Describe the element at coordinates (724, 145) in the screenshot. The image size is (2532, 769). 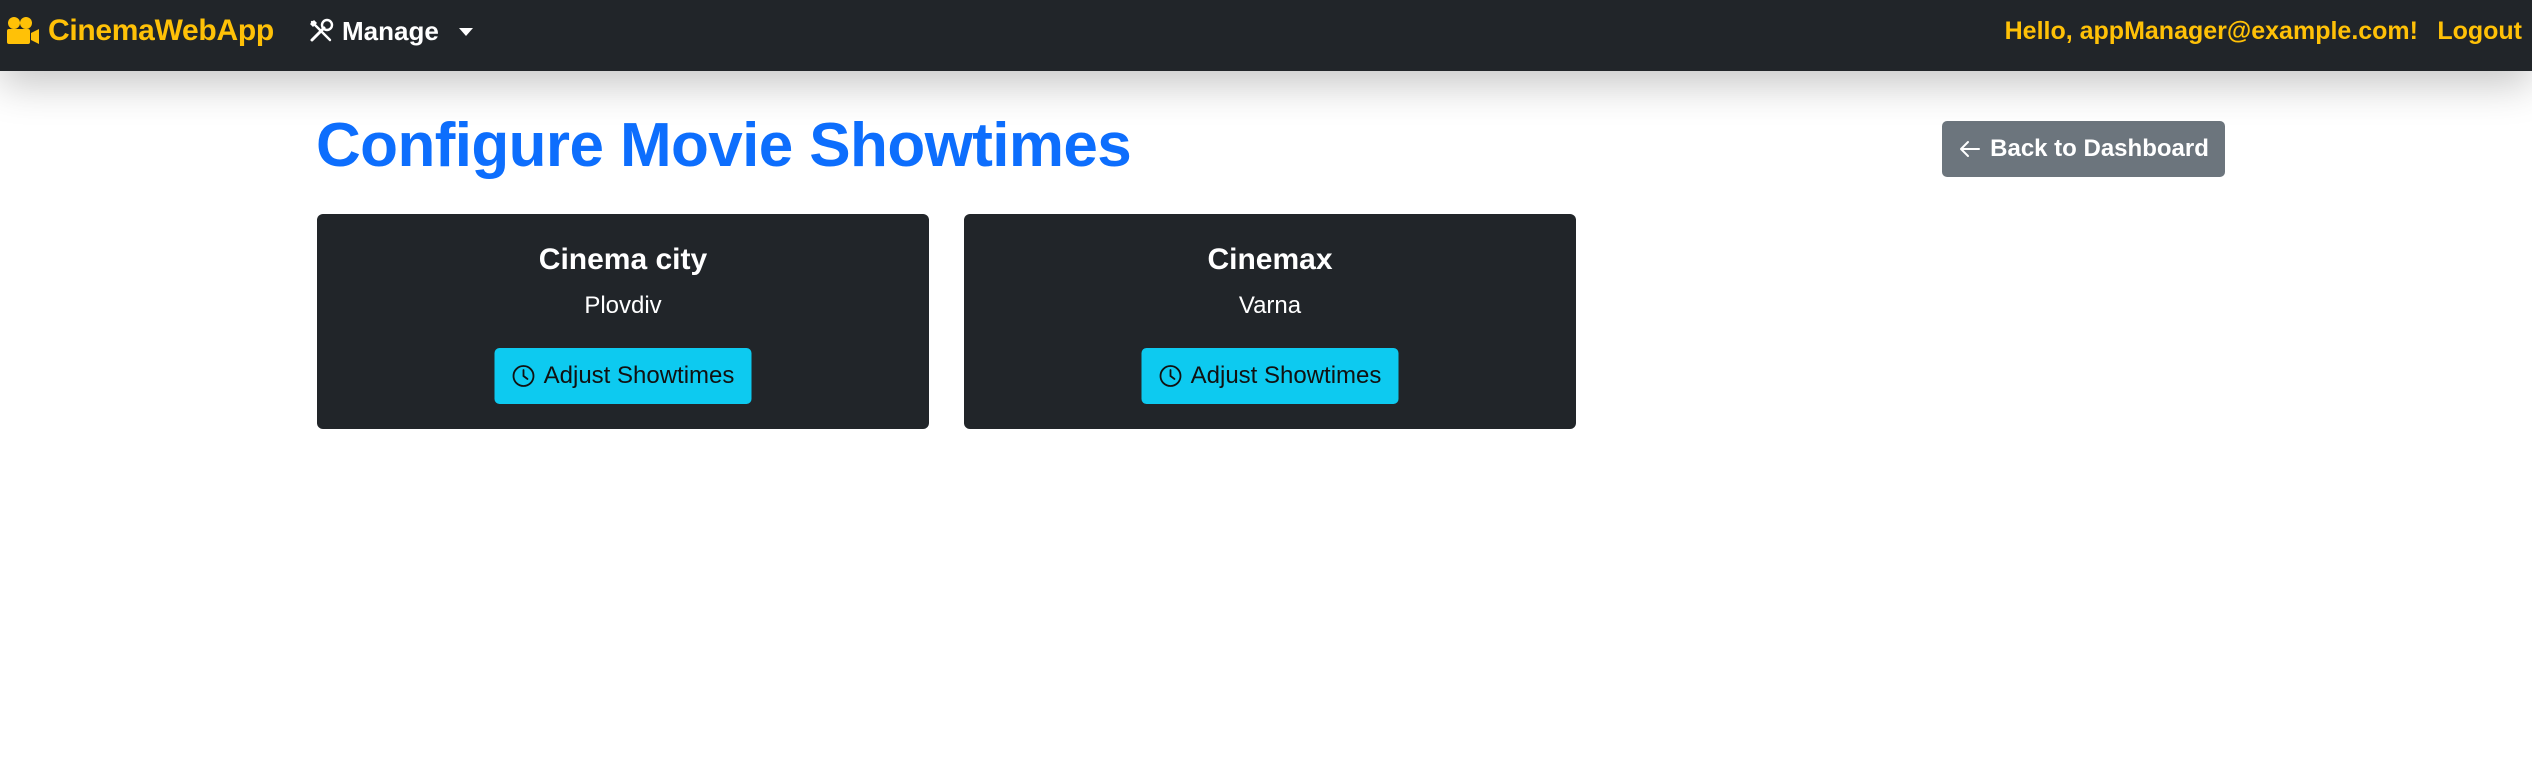
I see `page-title: Configure Movie Showtimes` at that location.